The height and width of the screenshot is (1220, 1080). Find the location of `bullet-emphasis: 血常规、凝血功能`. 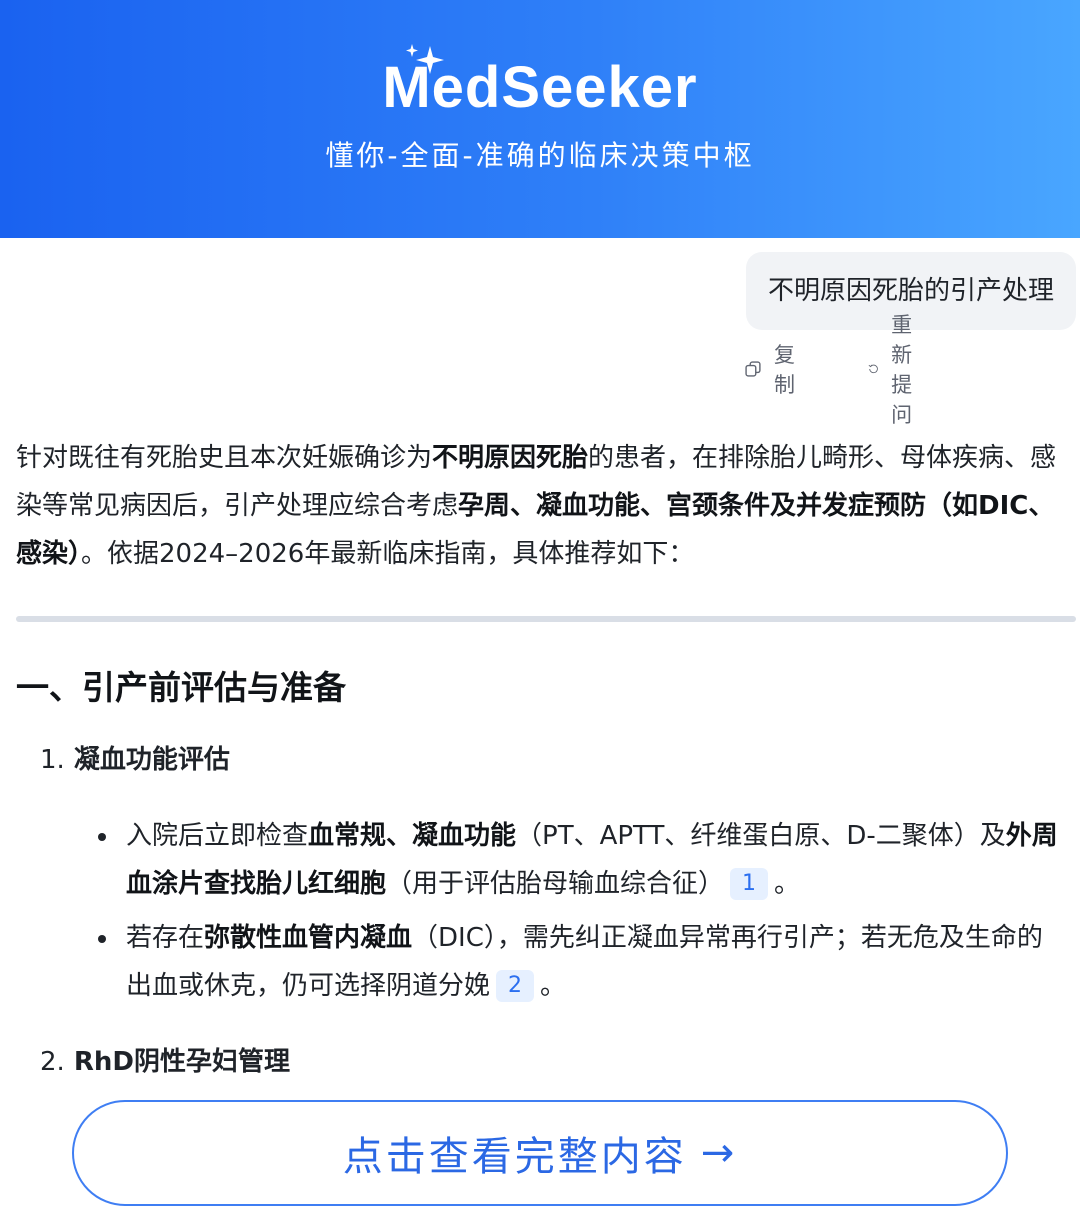

bullet-emphasis: 血常规、凝血功能 is located at coordinates (412, 836).